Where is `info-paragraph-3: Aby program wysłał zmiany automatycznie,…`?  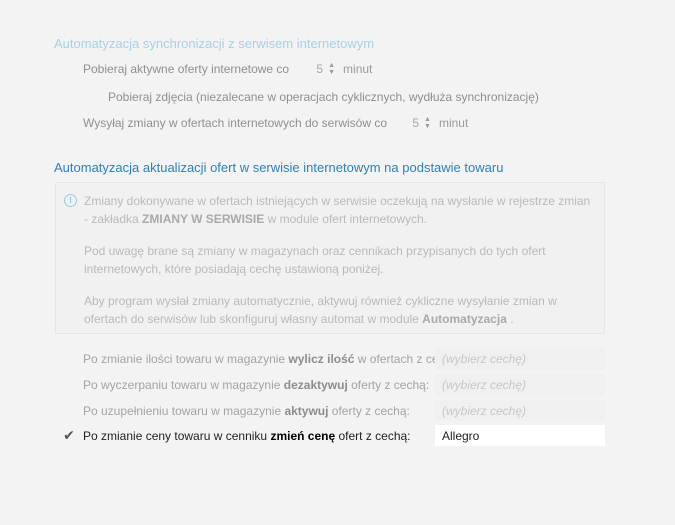 info-paragraph-3: Aby program wysłał zmiany automatycznie,… is located at coordinates (320, 310).